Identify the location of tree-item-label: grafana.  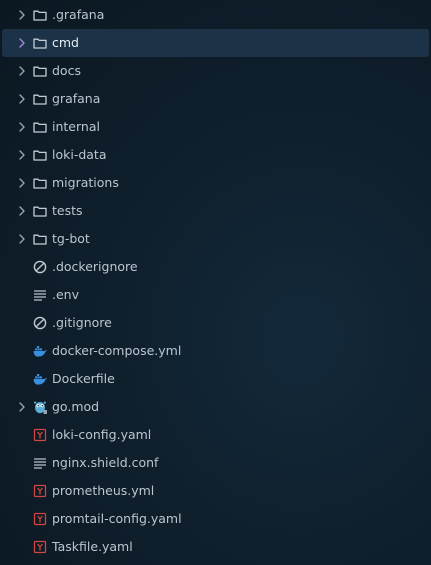
(76, 98).